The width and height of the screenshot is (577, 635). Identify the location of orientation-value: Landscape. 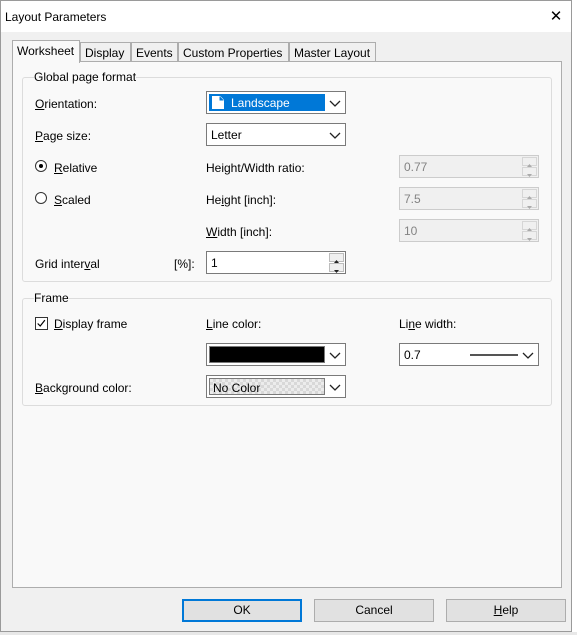
(260, 103).